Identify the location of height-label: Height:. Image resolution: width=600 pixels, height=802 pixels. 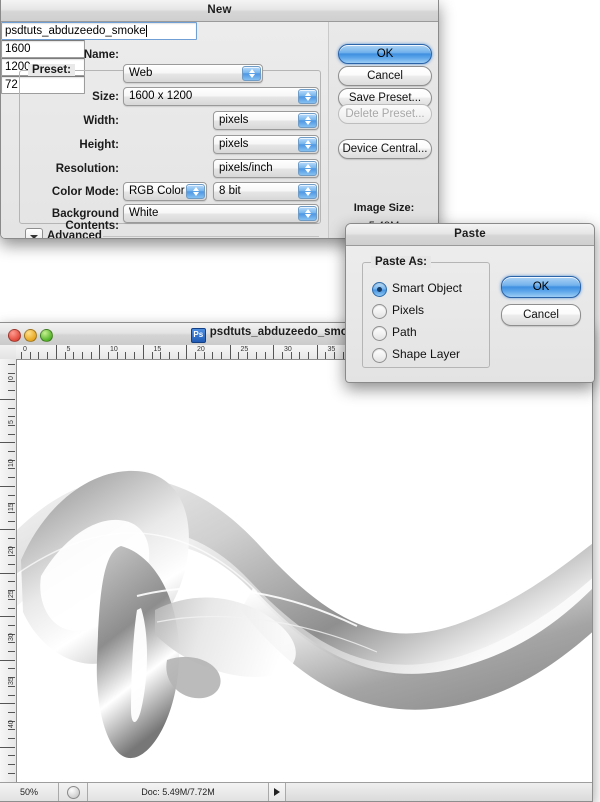
(99, 145).